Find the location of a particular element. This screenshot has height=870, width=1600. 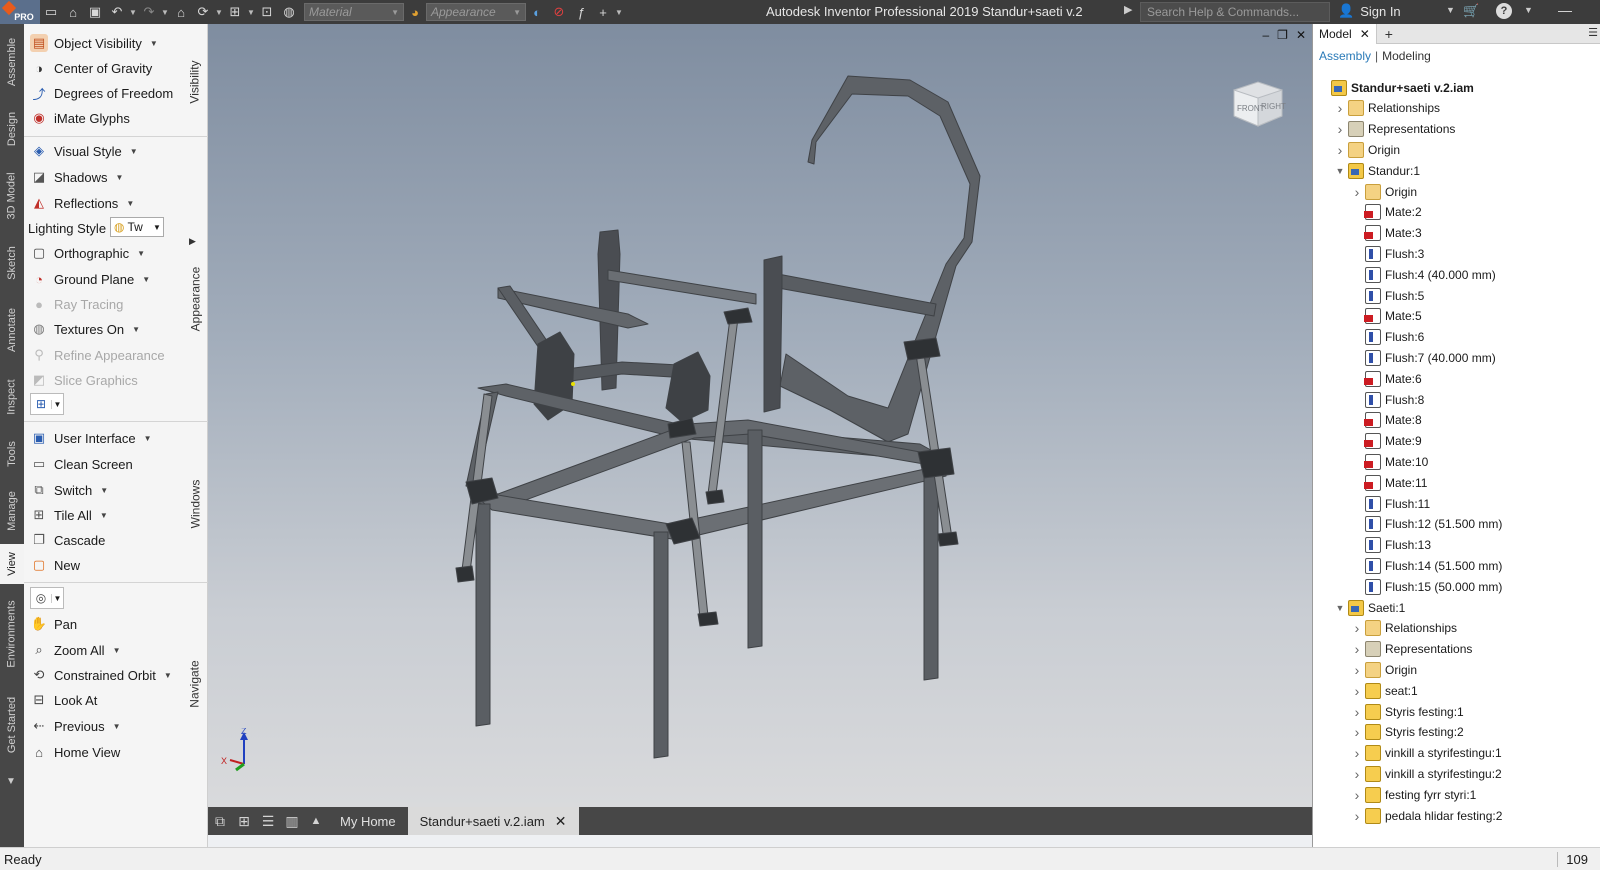

add-tab-icon: + is located at coordinates (1389, 34).